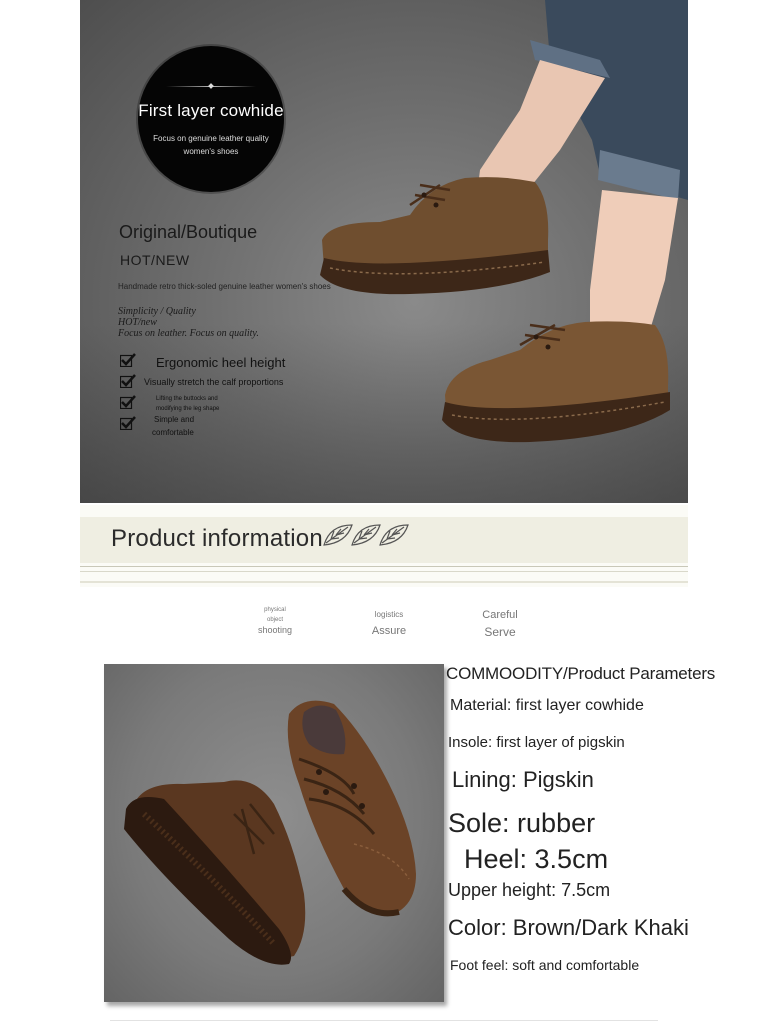  I want to click on service-line: shooting, so click(275, 630).